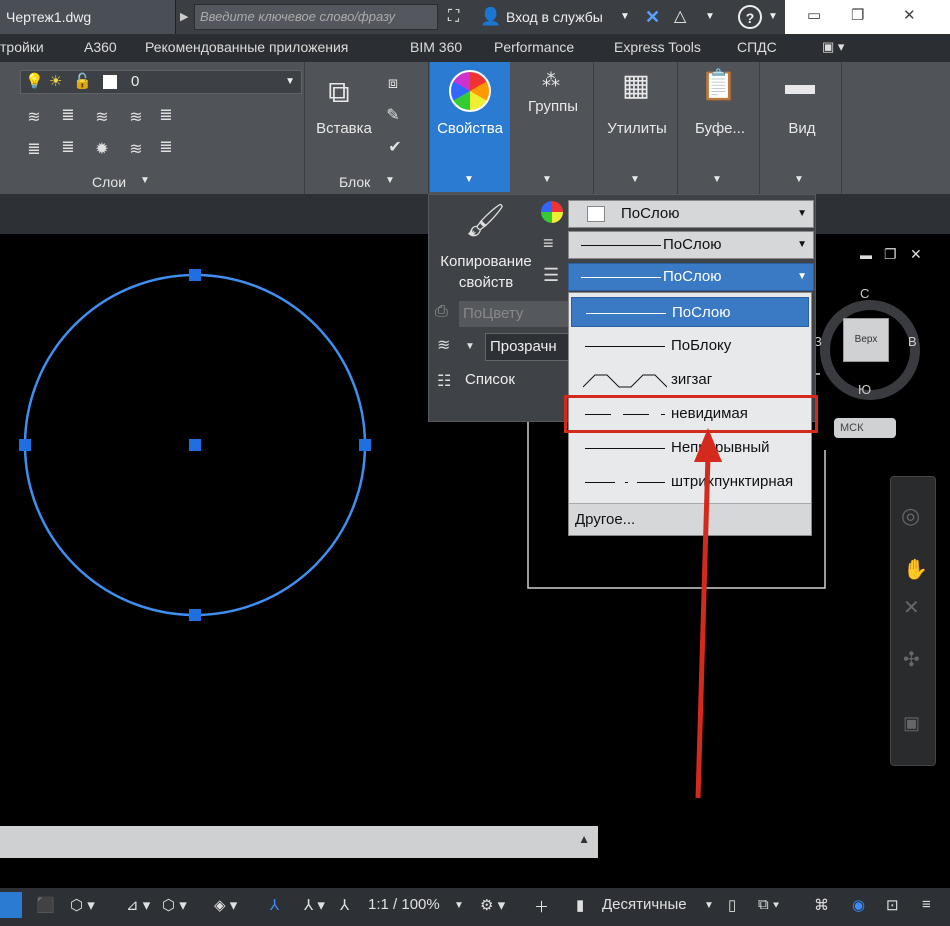  What do you see at coordinates (45, 905) in the screenshot?
I see `snap-icon: ⬛` at bounding box center [45, 905].